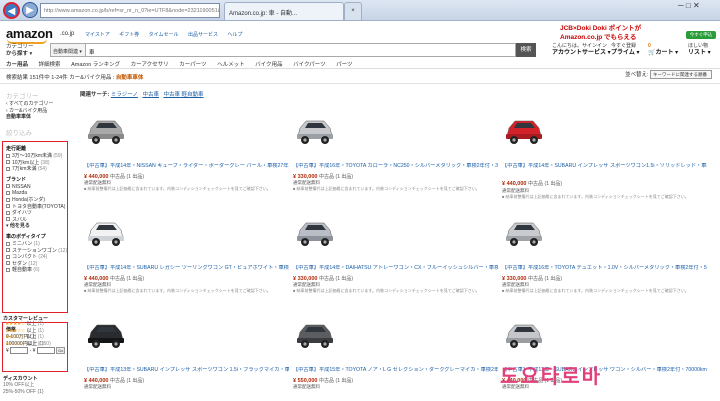  Describe the element at coordinates (19, 351) in the screenshot. I see `price-min-input` at that location.